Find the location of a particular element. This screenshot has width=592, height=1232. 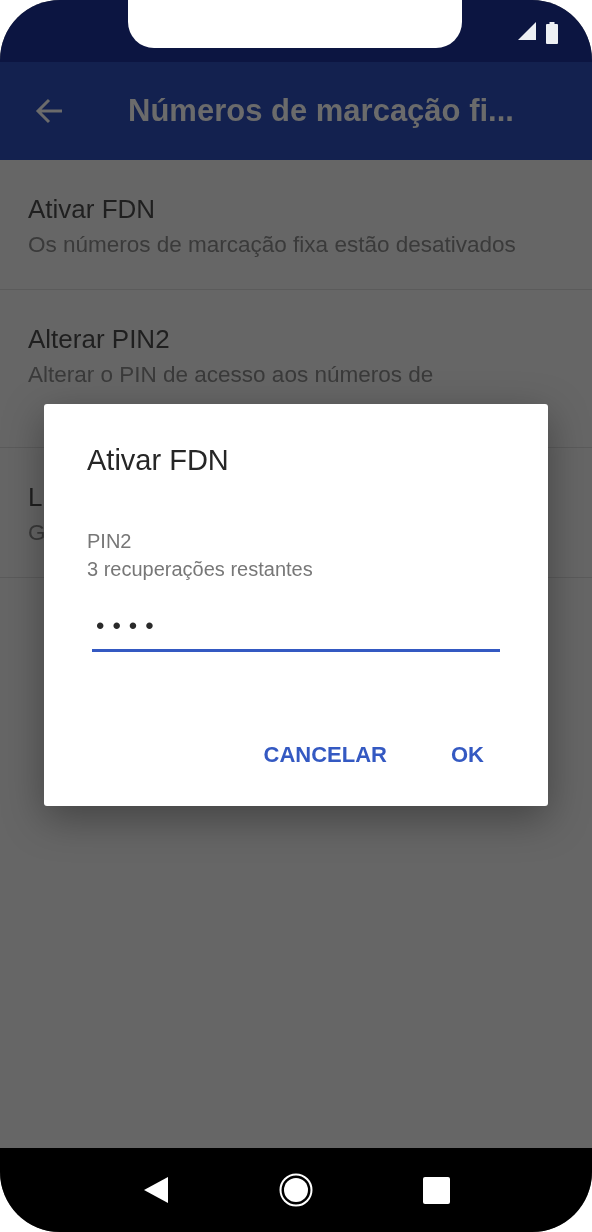

item-title: L is located at coordinates (35, 497).